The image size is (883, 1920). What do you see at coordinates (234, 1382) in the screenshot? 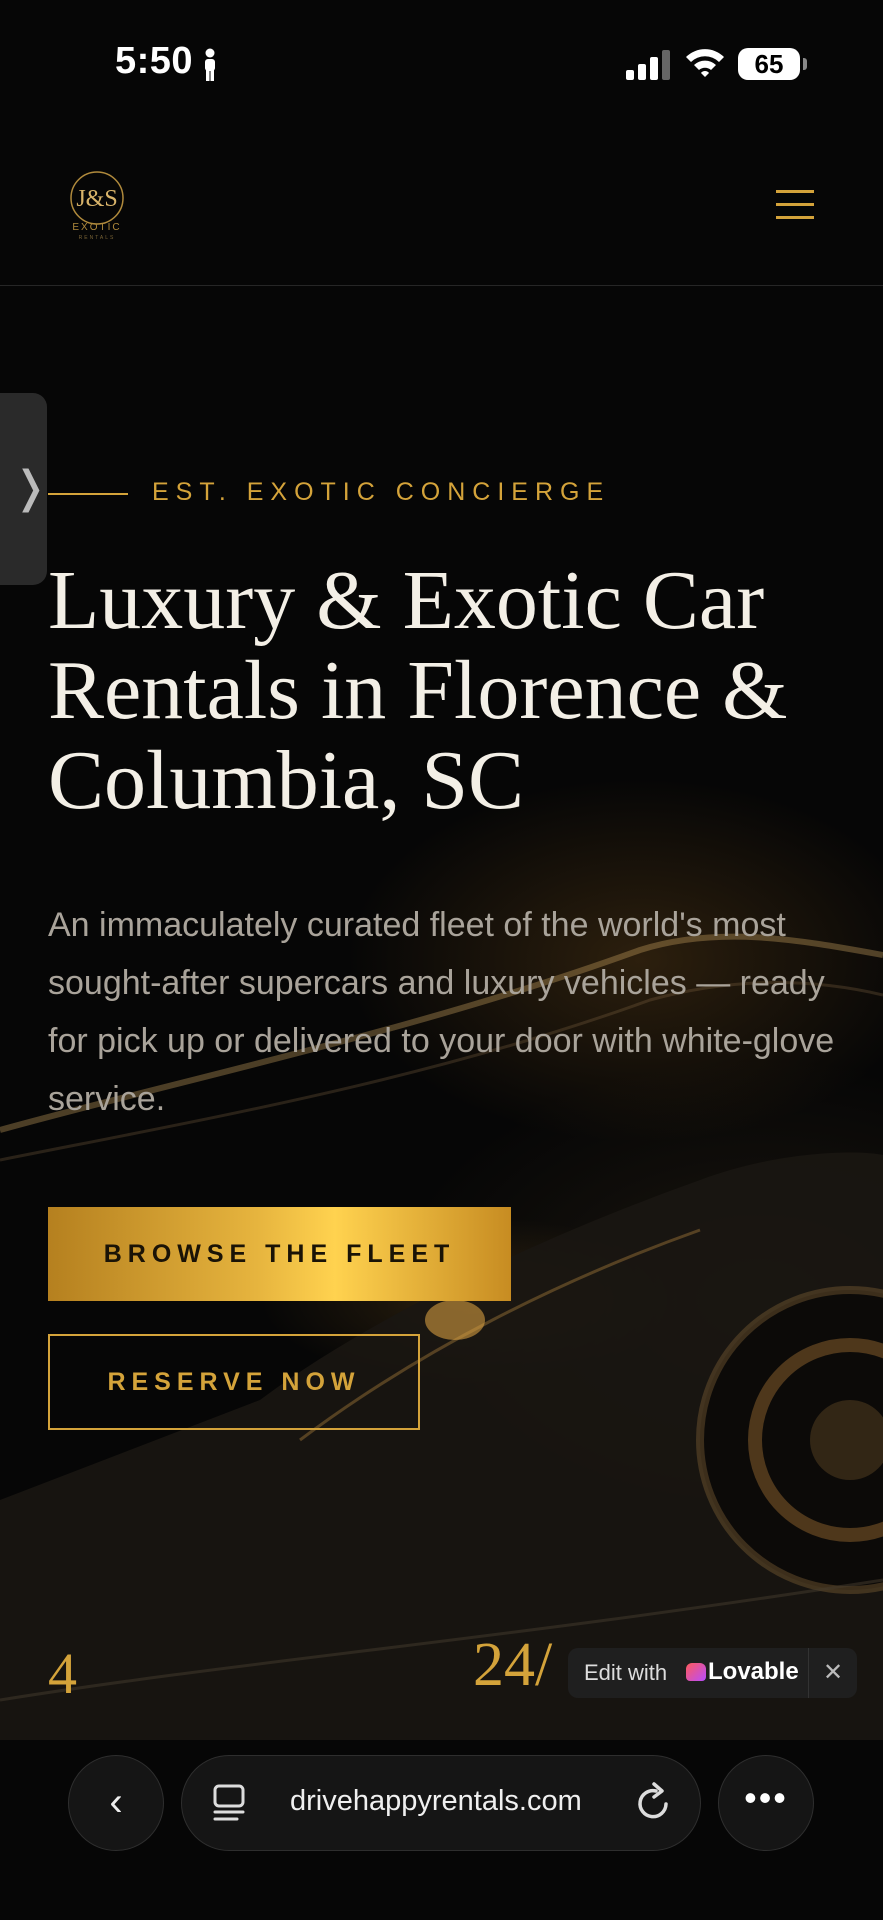
I see `reserve-now-button: RESERVE NOW` at bounding box center [234, 1382].